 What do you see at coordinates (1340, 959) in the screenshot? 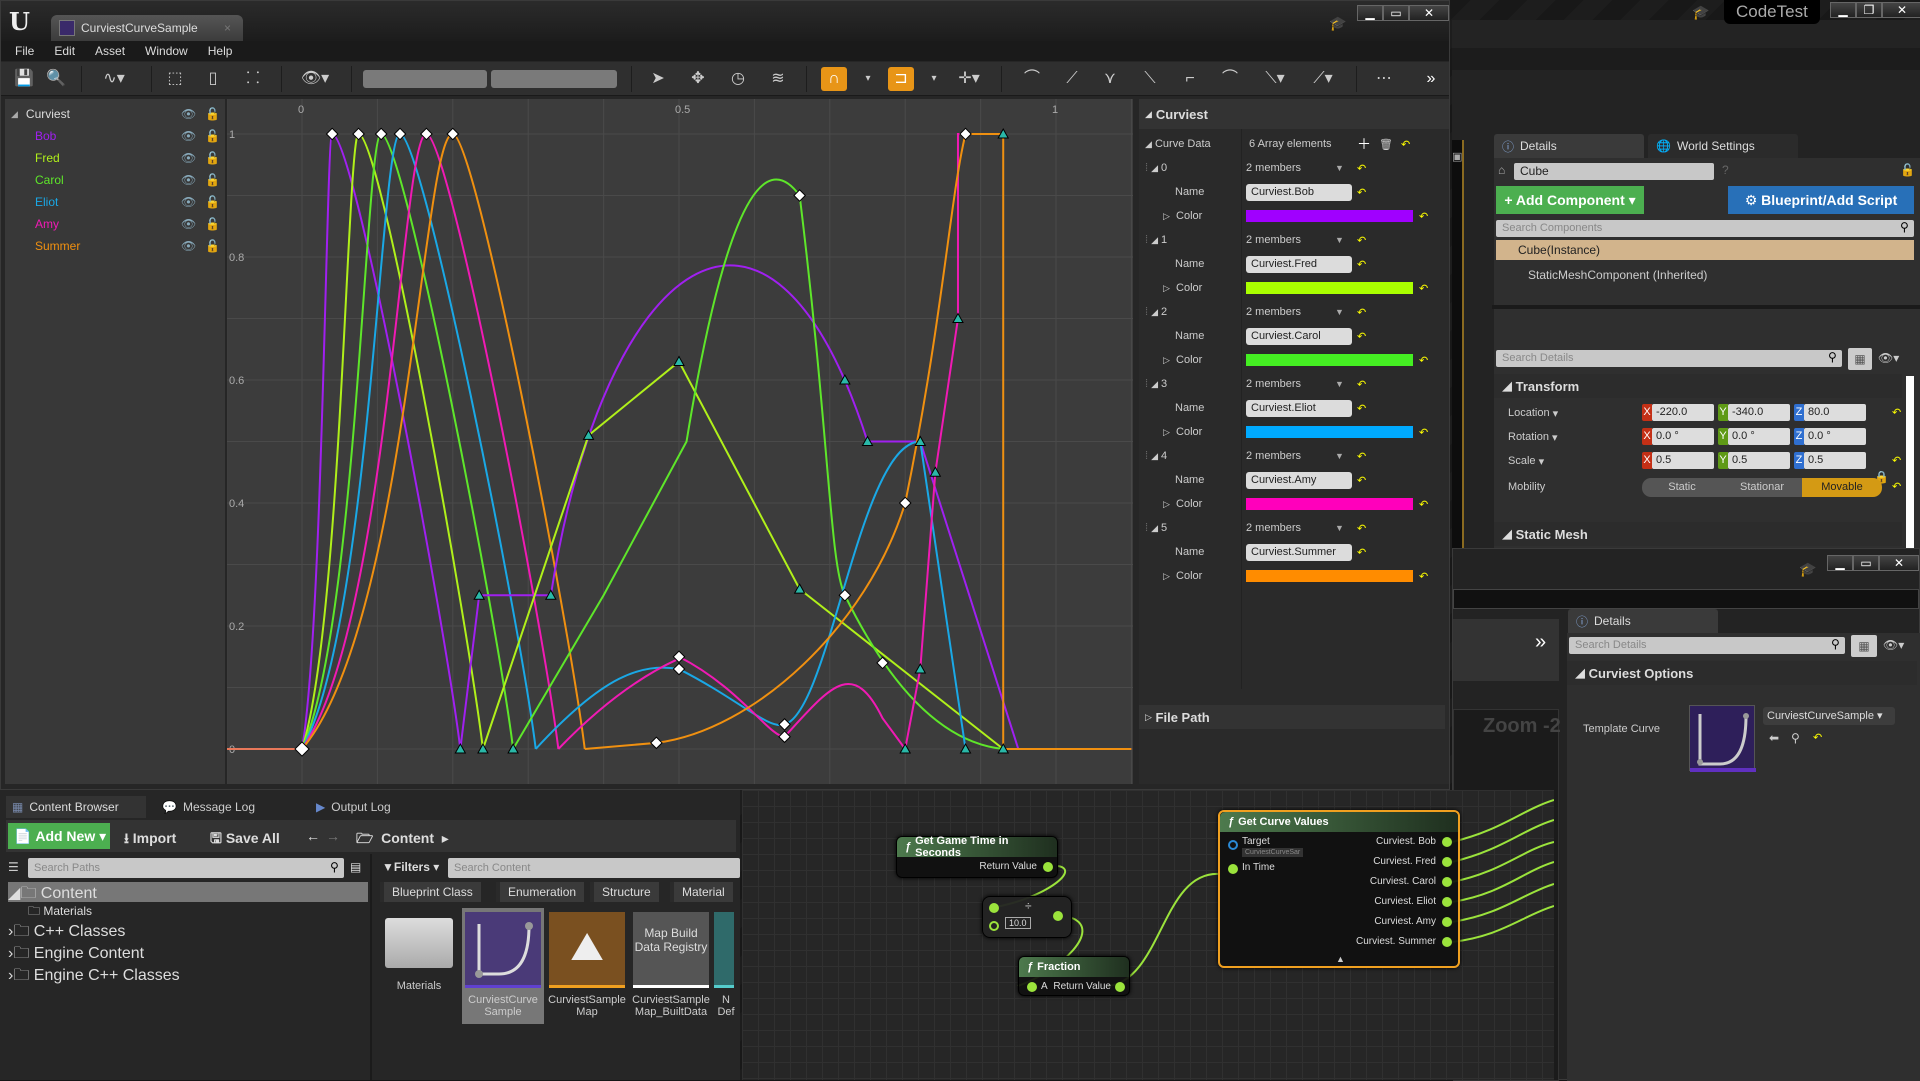
I see `collapse-icon: ▲` at bounding box center [1340, 959].